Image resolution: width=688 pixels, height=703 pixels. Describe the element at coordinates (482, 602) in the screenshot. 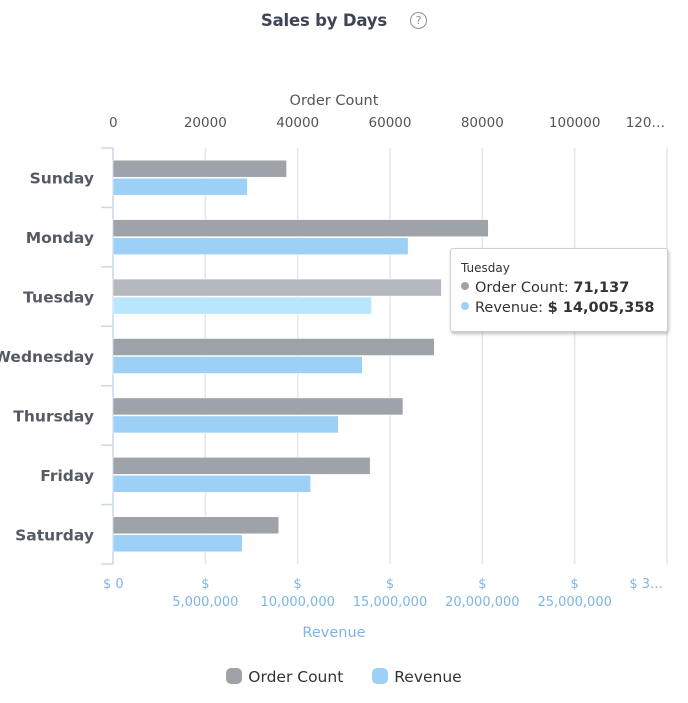

I see `bottom-axis-tick-label: 20,000,000` at that location.